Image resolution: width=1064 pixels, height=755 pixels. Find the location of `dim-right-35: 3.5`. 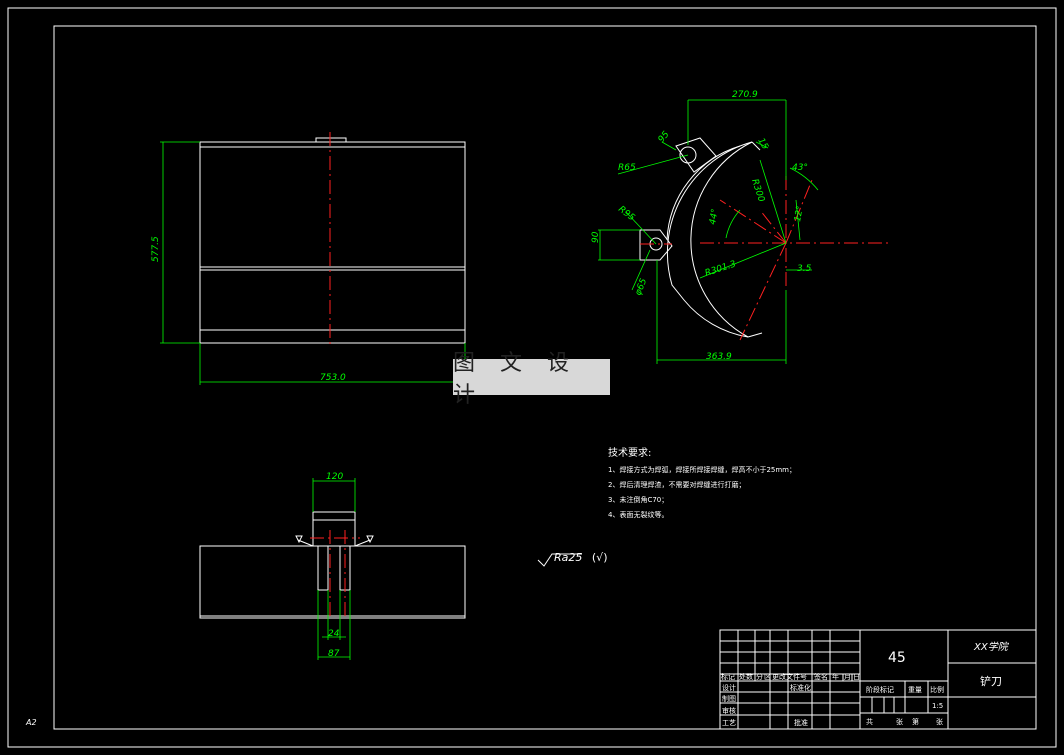

dim-right-35: 3.5 is located at coordinates (804, 269).